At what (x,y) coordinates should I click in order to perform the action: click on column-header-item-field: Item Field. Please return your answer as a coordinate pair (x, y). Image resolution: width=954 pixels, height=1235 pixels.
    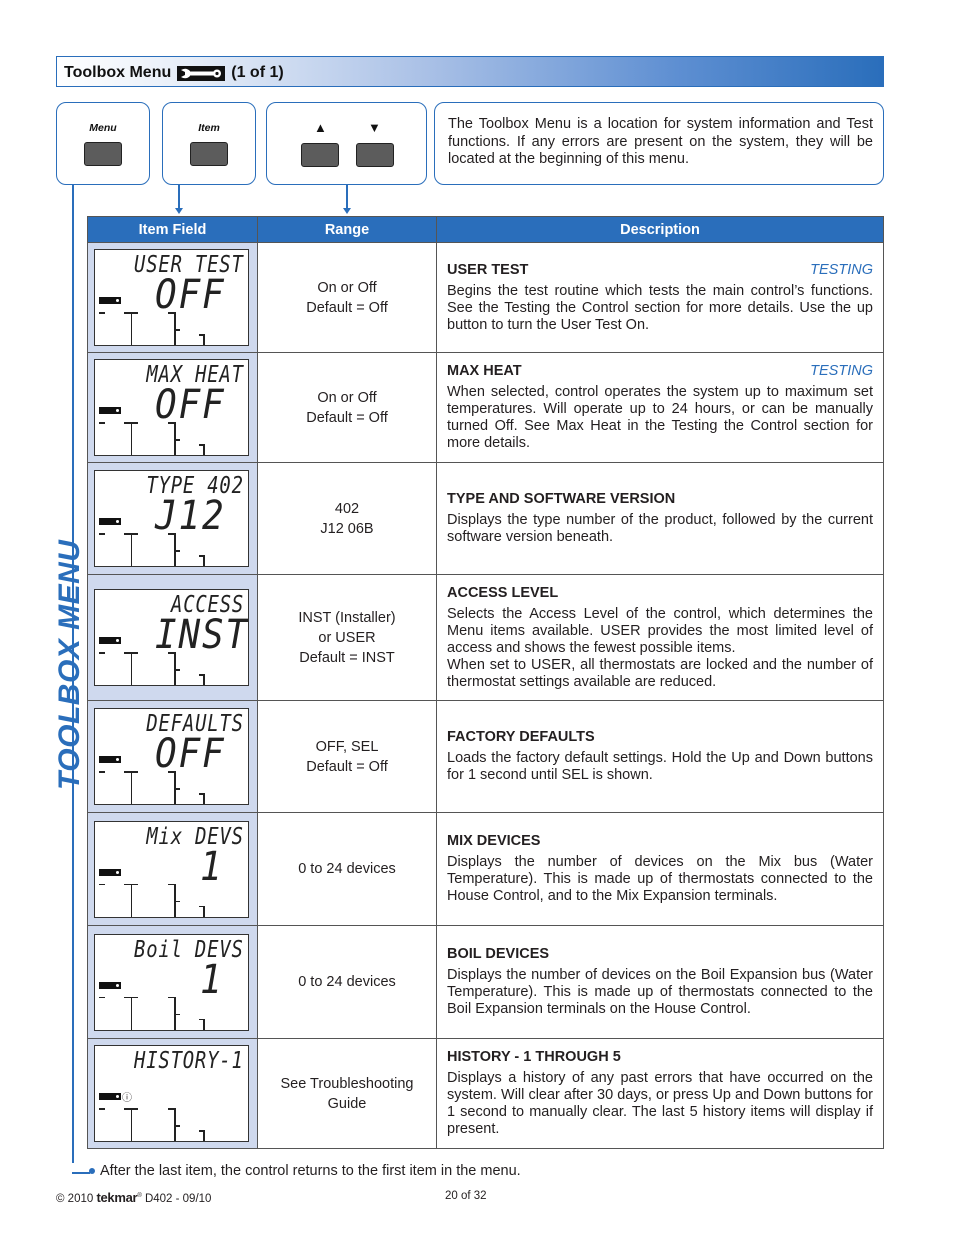
    Looking at the image, I should click on (172, 229).